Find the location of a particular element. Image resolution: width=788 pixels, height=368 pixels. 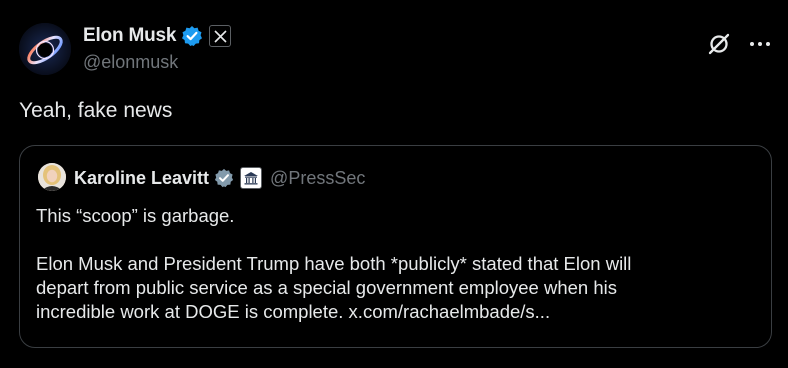

author-name-row: Elon Musk is located at coordinates (157, 36).